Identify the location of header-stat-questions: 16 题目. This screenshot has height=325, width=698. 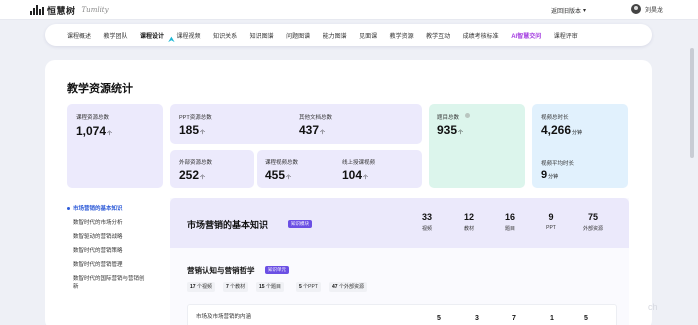
(509, 222).